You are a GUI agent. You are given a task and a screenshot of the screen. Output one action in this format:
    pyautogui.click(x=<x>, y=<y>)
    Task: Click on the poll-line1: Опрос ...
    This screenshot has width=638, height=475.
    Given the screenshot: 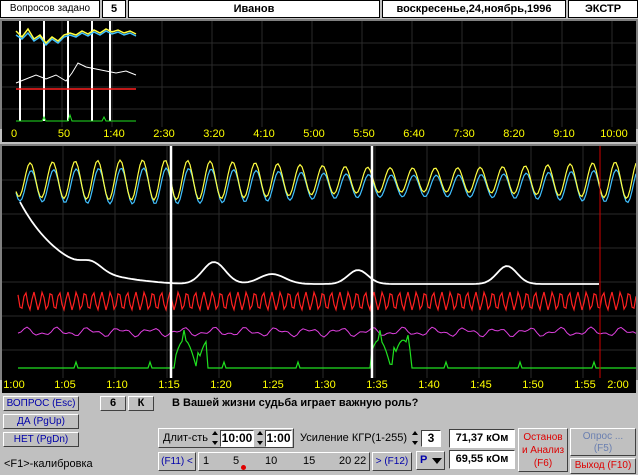 What is the action you would take?
    pyautogui.click(x=603, y=436)
    